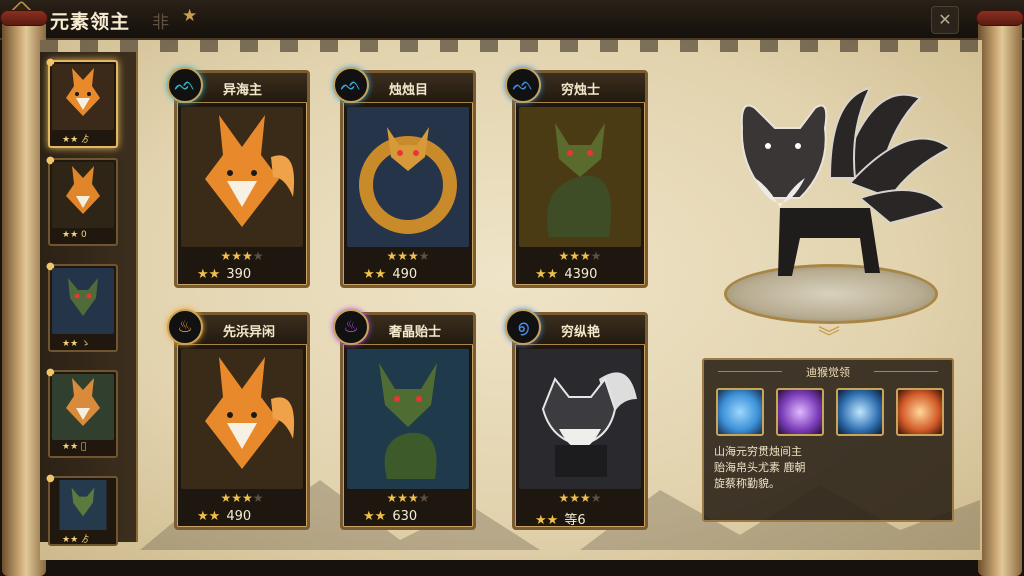 Image resolution: width=1024 pixels, height=576 pixels. I want to click on close-button: ✕, so click(945, 20).